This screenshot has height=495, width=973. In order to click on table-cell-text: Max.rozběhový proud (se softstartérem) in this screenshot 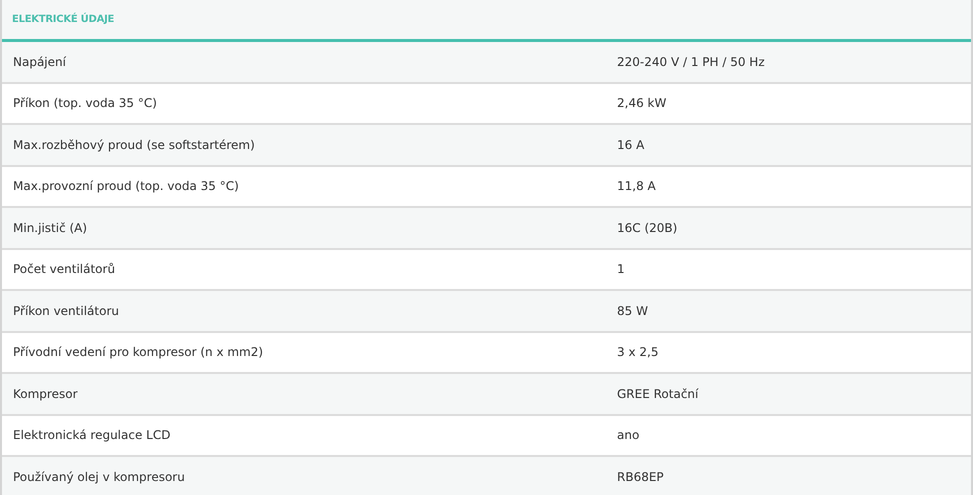, I will do `click(134, 145)`.